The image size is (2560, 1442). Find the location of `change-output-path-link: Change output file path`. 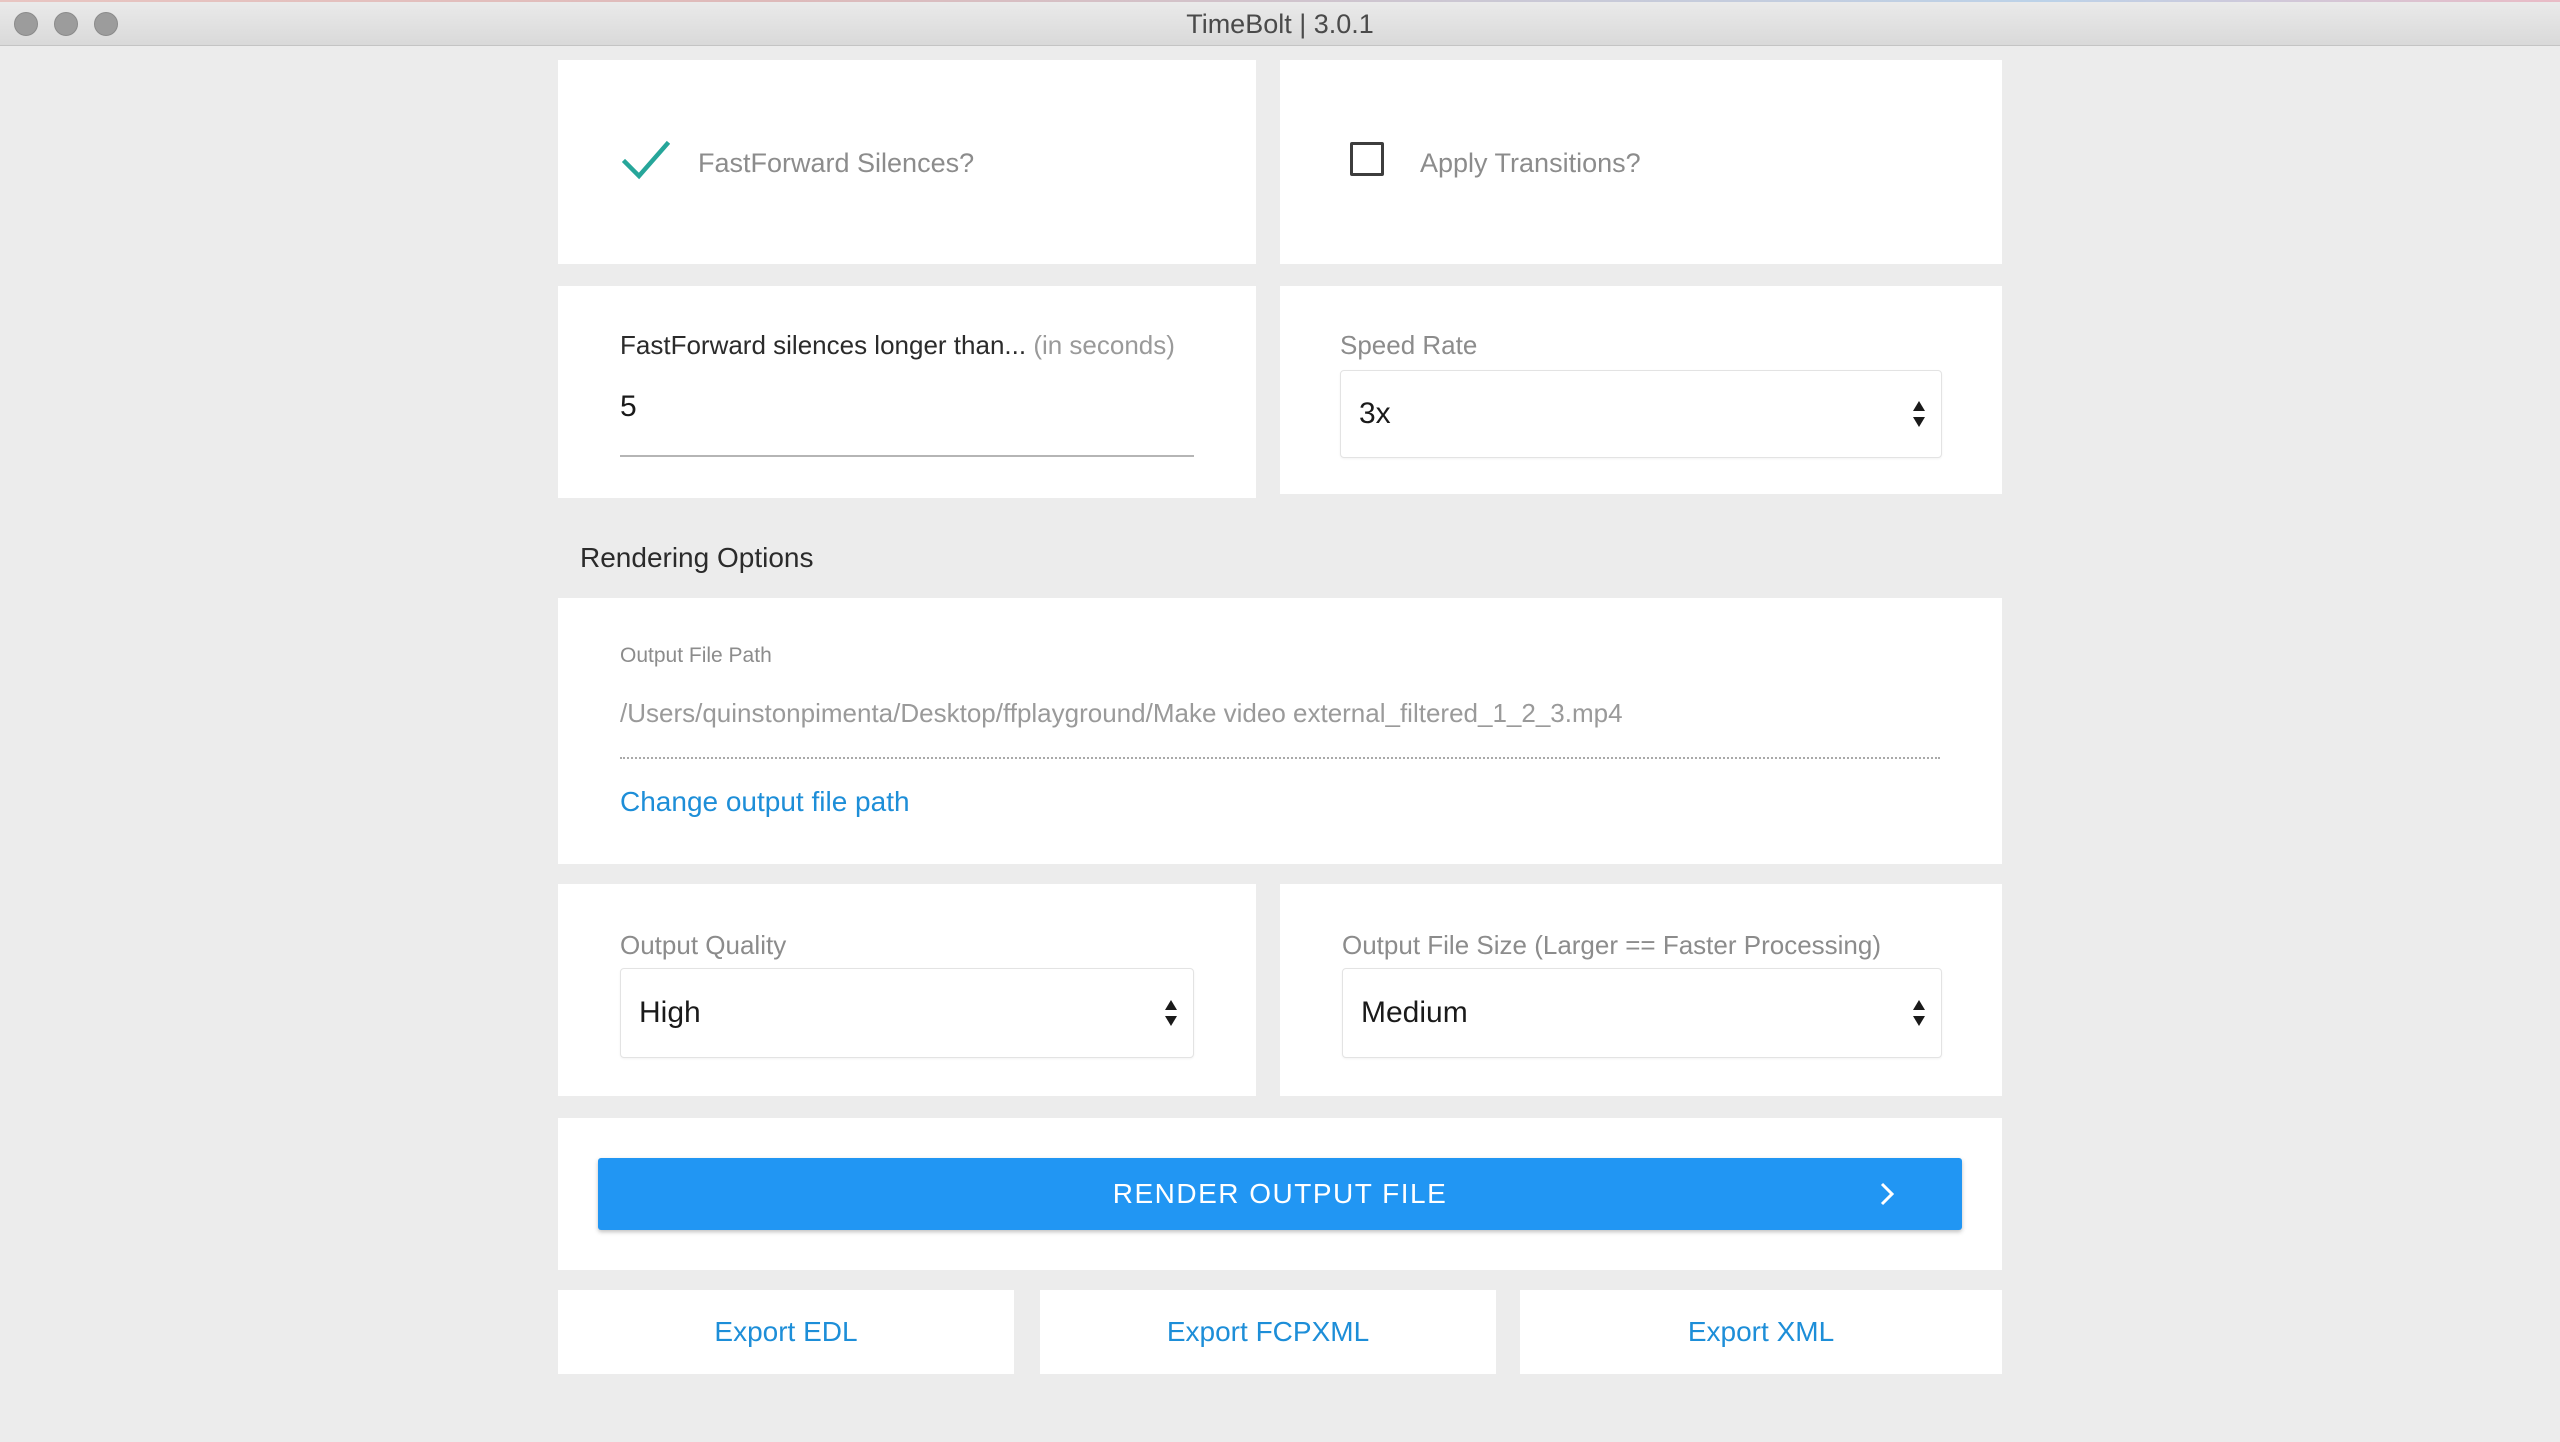

change-output-path-link: Change output file path is located at coordinates (765, 802).